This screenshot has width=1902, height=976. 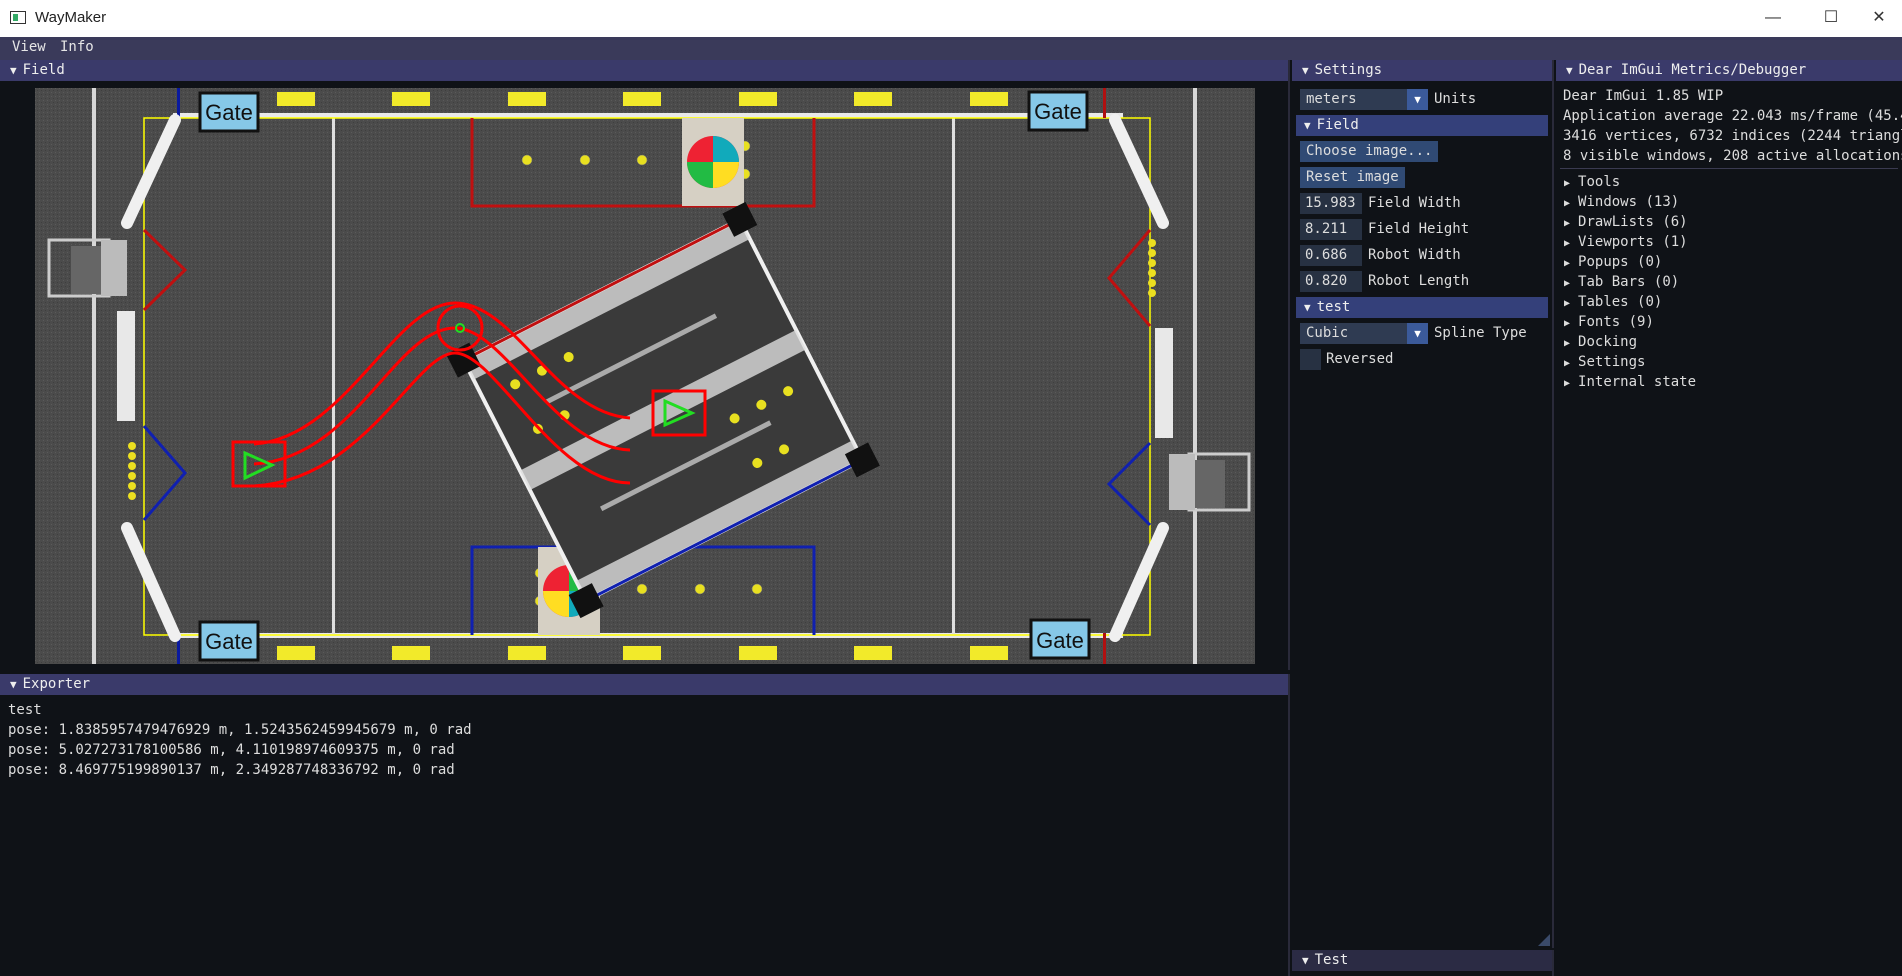 What do you see at coordinates (178, 103) in the screenshot?
I see `blue-tape` at bounding box center [178, 103].